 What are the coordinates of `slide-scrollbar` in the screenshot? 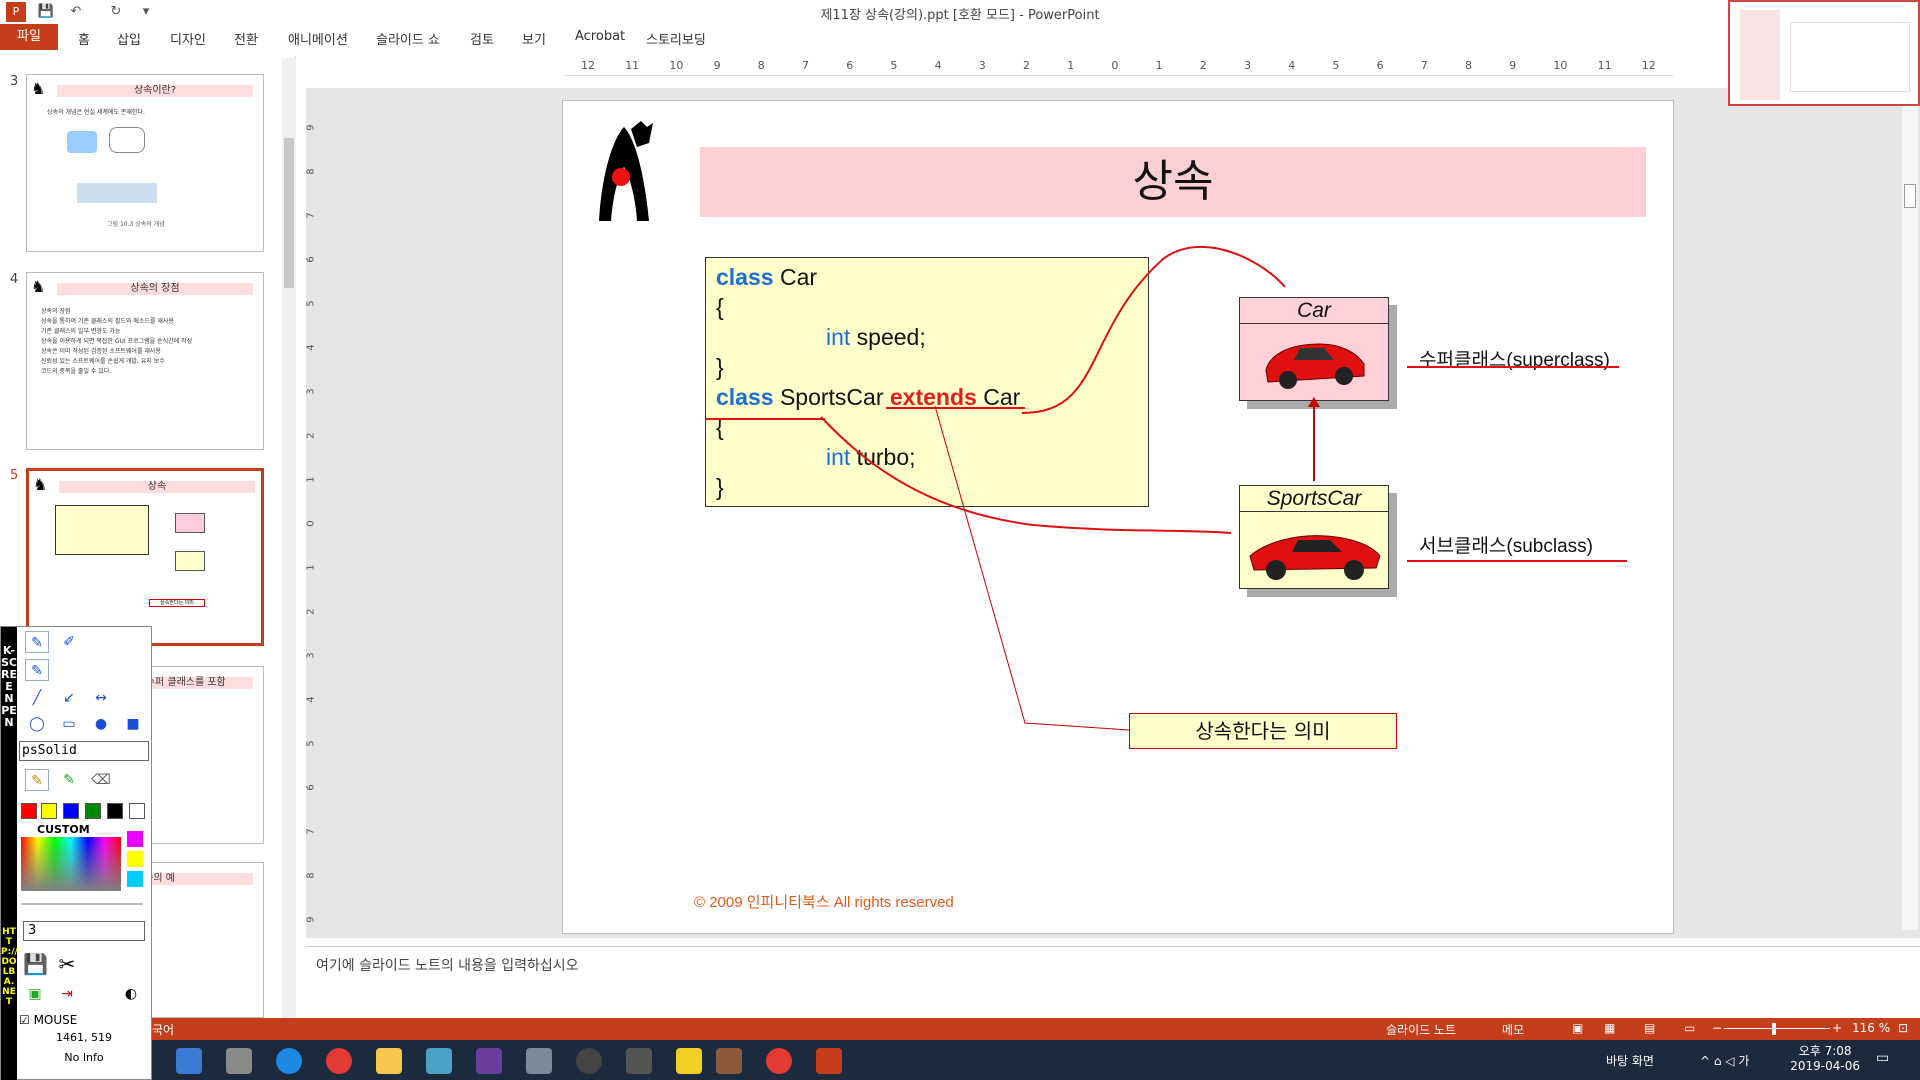 It's located at (1910, 515).